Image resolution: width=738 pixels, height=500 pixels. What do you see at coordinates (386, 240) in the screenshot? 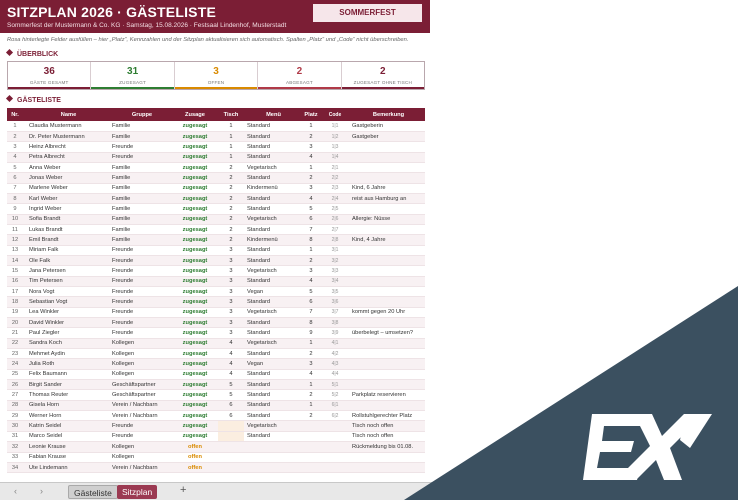
I see `table-cell: Kind, 4 Jahre` at bounding box center [386, 240].